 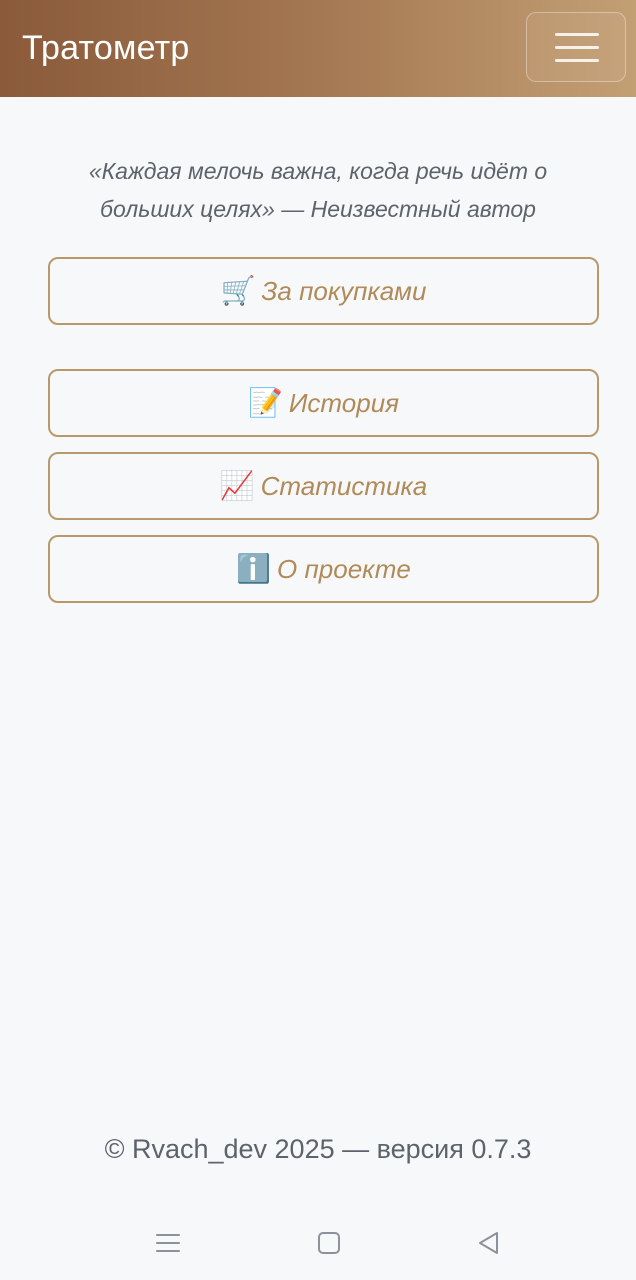 What do you see at coordinates (344, 290) in the screenshot?
I see `shopping-button-label: За покупками` at bounding box center [344, 290].